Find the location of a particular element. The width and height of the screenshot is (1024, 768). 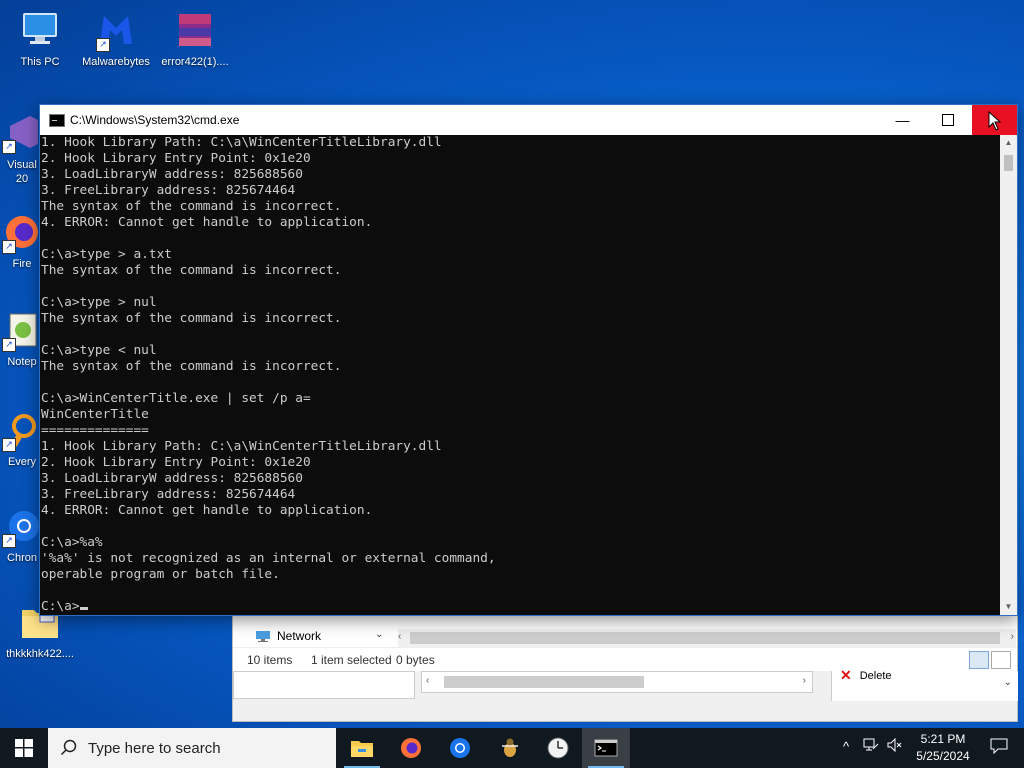

firefox-icon is located at coordinates (411, 748).